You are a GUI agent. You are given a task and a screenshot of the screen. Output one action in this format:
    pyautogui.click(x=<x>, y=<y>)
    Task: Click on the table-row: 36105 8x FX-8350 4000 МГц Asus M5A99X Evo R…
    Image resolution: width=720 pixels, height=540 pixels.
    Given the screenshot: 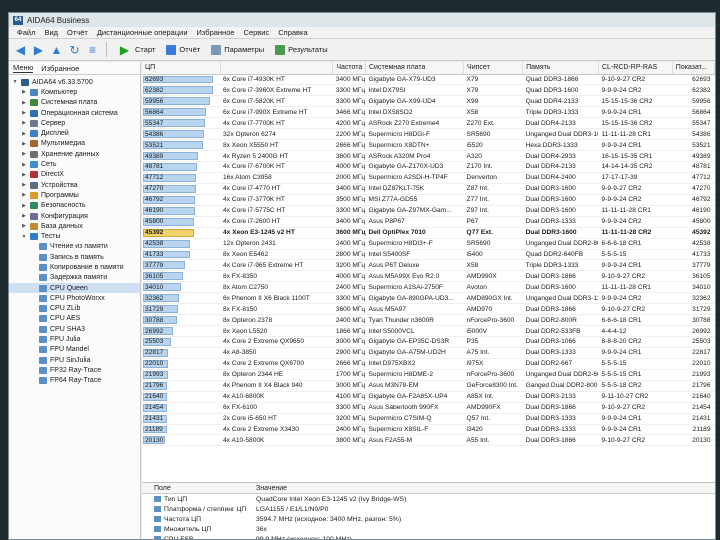 What is the action you would take?
    pyautogui.click(x=428, y=276)
    